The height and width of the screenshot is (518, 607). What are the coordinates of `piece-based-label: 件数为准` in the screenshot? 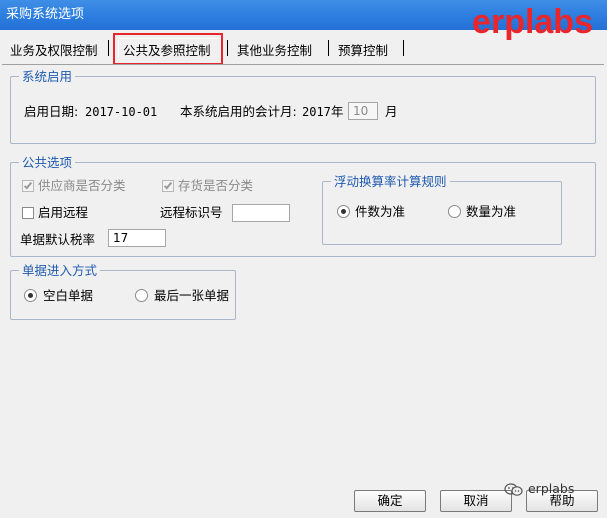 It's located at (380, 211).